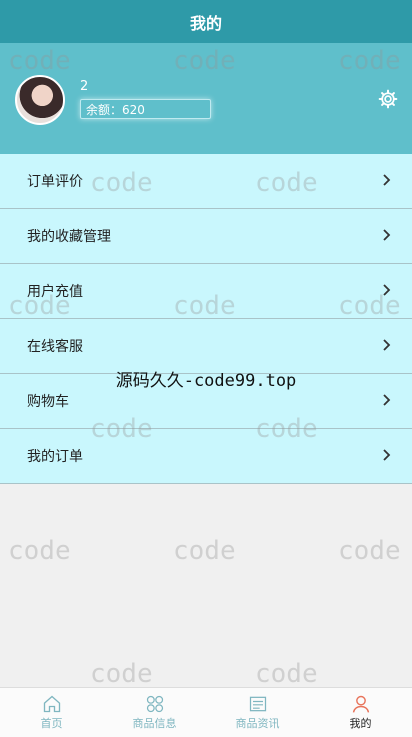 This screenshot has height=737, width=412. I want to click on page-title-bar: 我的, so click(206, 21).